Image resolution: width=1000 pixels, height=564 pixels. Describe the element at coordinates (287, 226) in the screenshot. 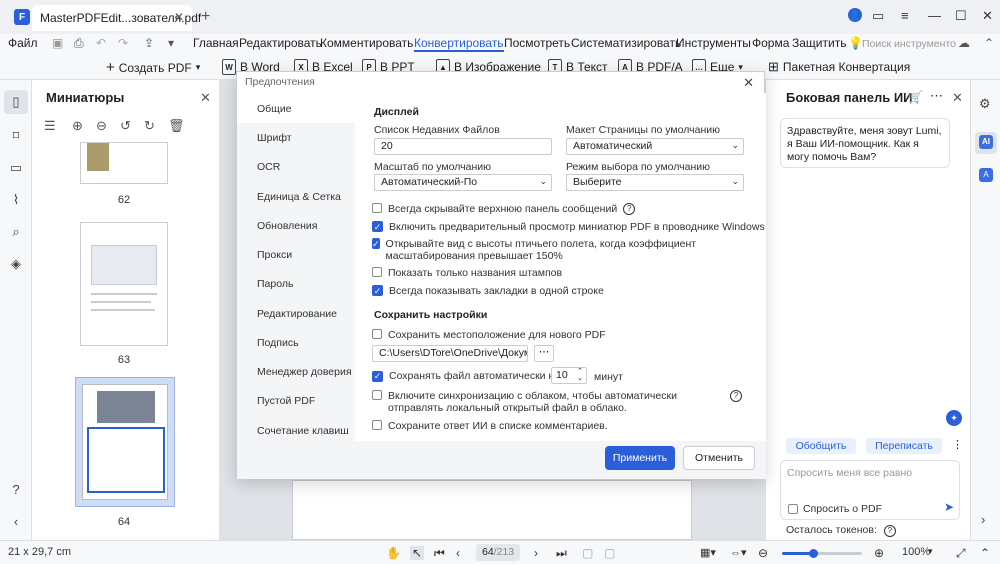

I see `nav-updates: Обновления` at that location.